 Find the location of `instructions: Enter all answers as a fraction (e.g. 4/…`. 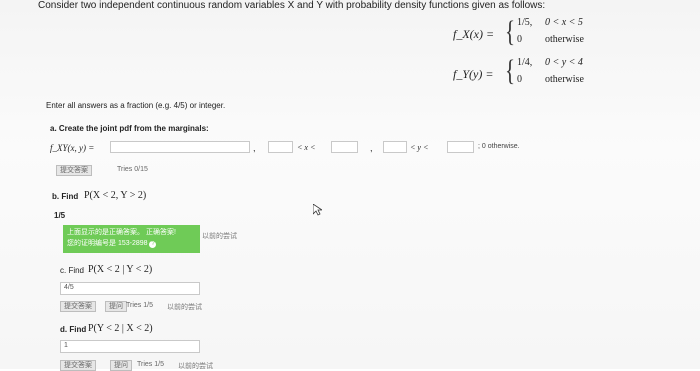

instructions: Enter all answers as a fraction (e.g. 4/… is located at coordinates (136, 105).